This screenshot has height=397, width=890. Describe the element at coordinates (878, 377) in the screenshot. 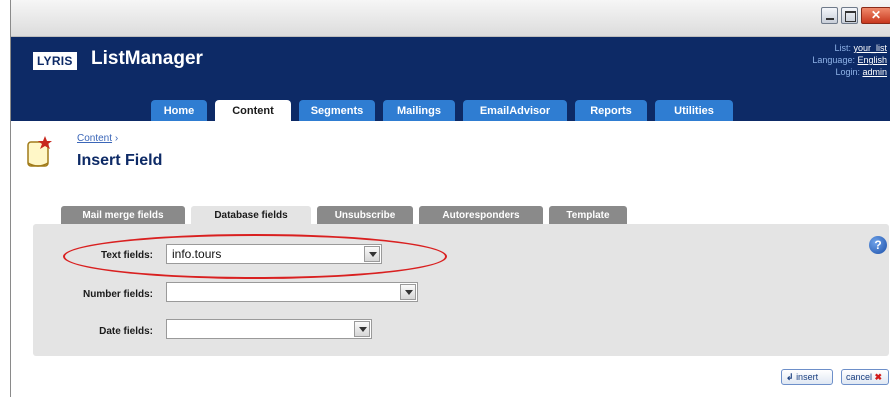

I see `cancel-icon: ✖` at that location.